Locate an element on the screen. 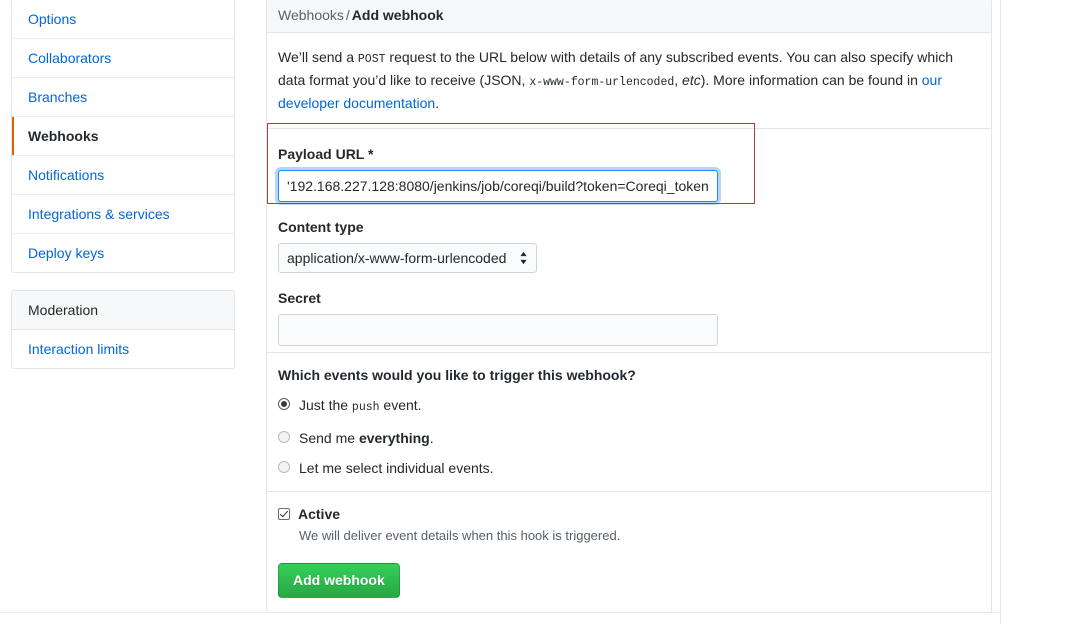 The image size is (1085, 624). sidebar-item-label: Collaborators is located at coordinates (70, 58).